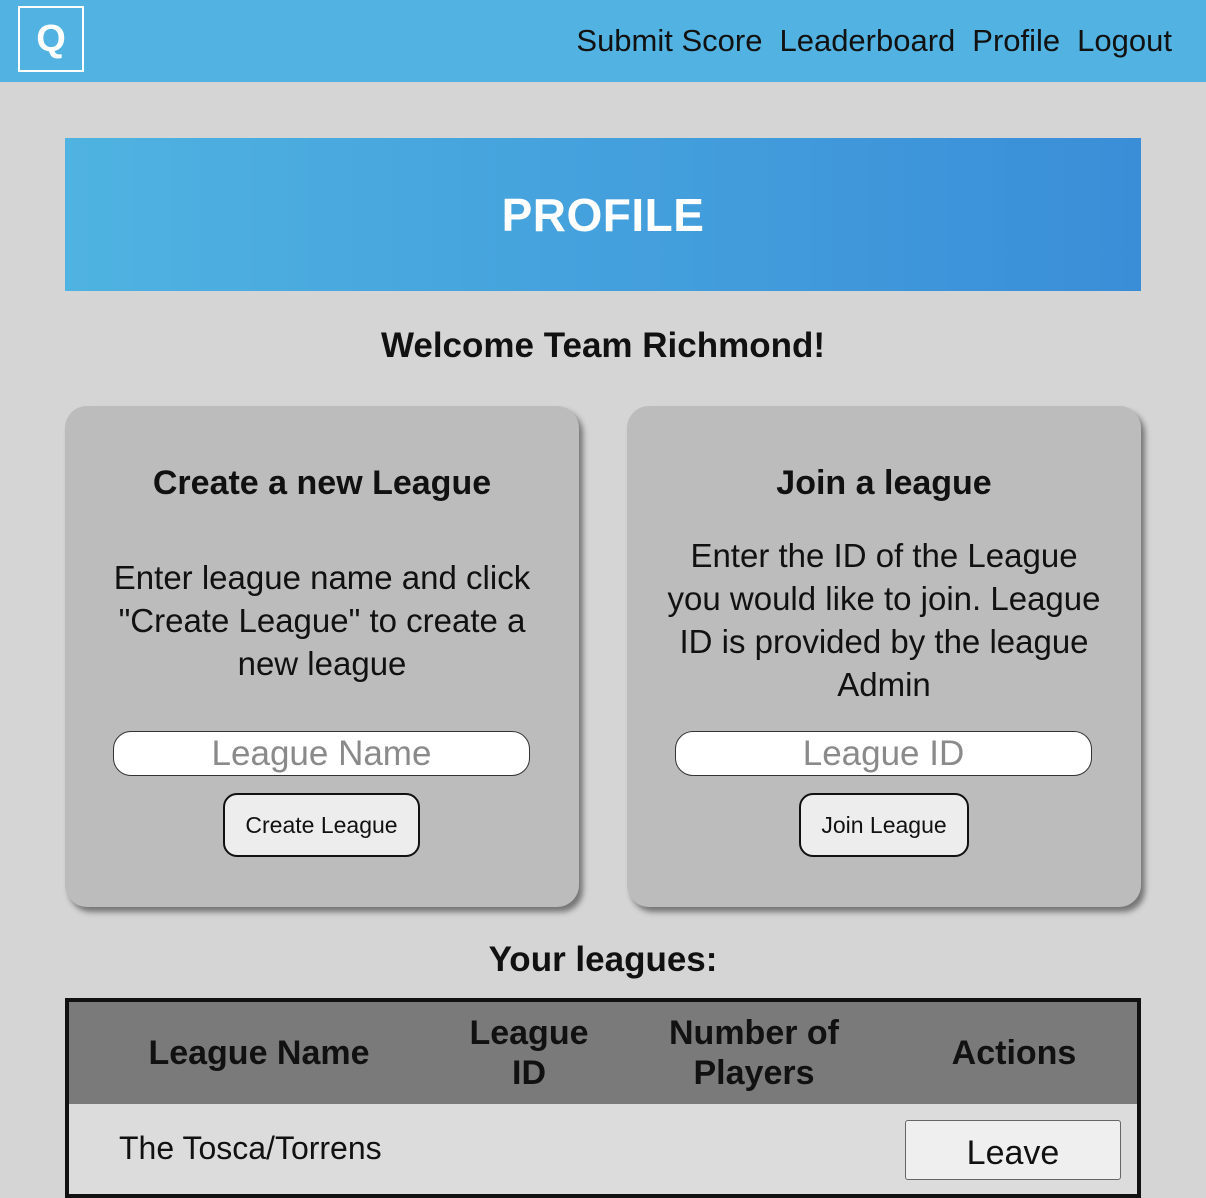 The image size is (1206, 1198). Describe the element at coordinates (669, 41) in the screenshot. I see `nav-link-submit-score: Submit Score` at that location.